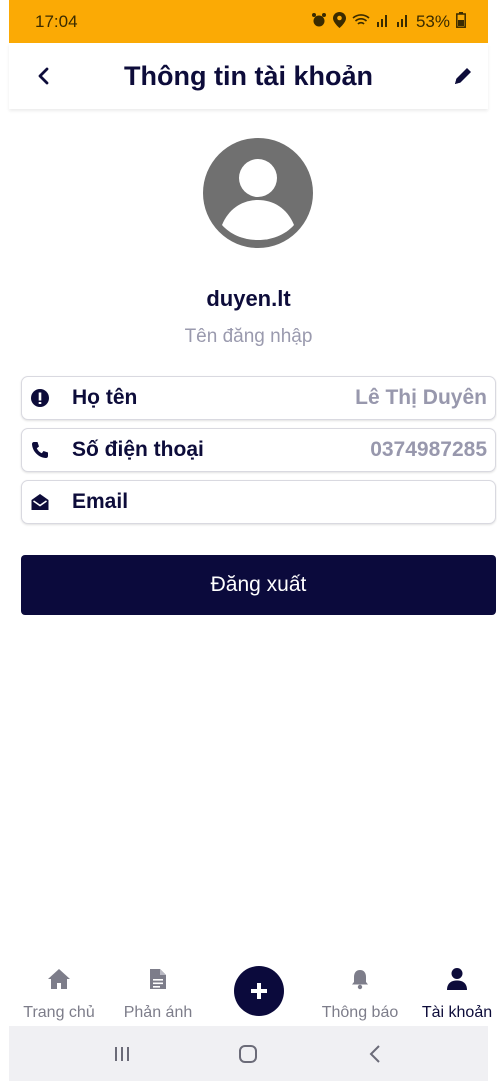  What do you see at coordinates (248, 298) in the screenshot?
I see `username: duyen.lt` at bounding box center [248, 298].